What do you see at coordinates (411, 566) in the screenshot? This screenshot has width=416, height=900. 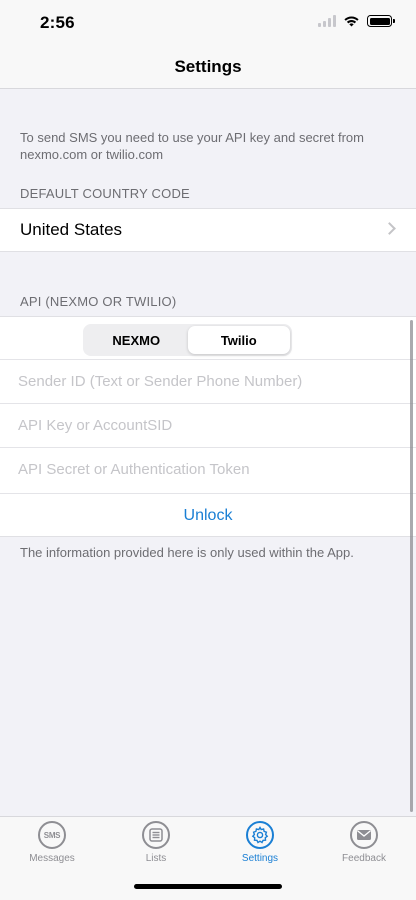 I see `scrollbar` at bounding box center [411, 566].